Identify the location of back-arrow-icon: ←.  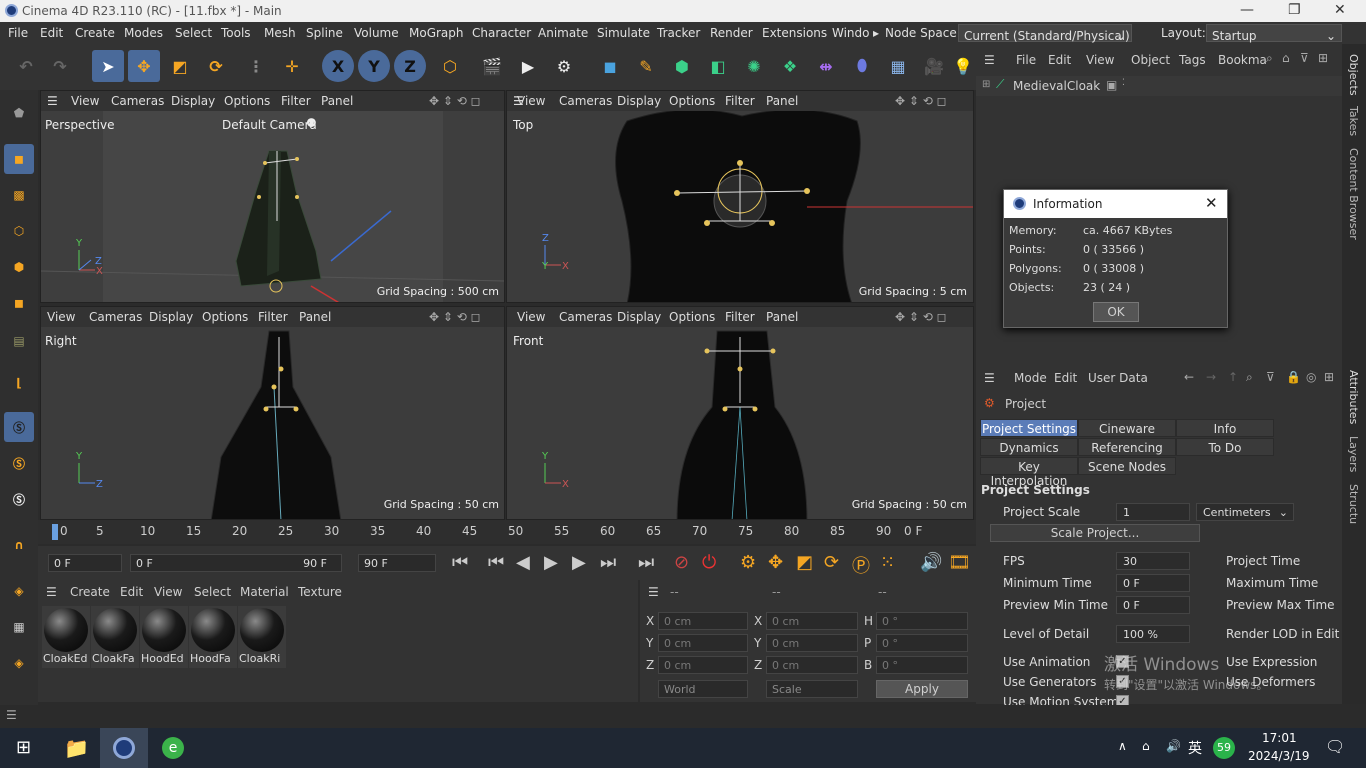
(1189, 377).